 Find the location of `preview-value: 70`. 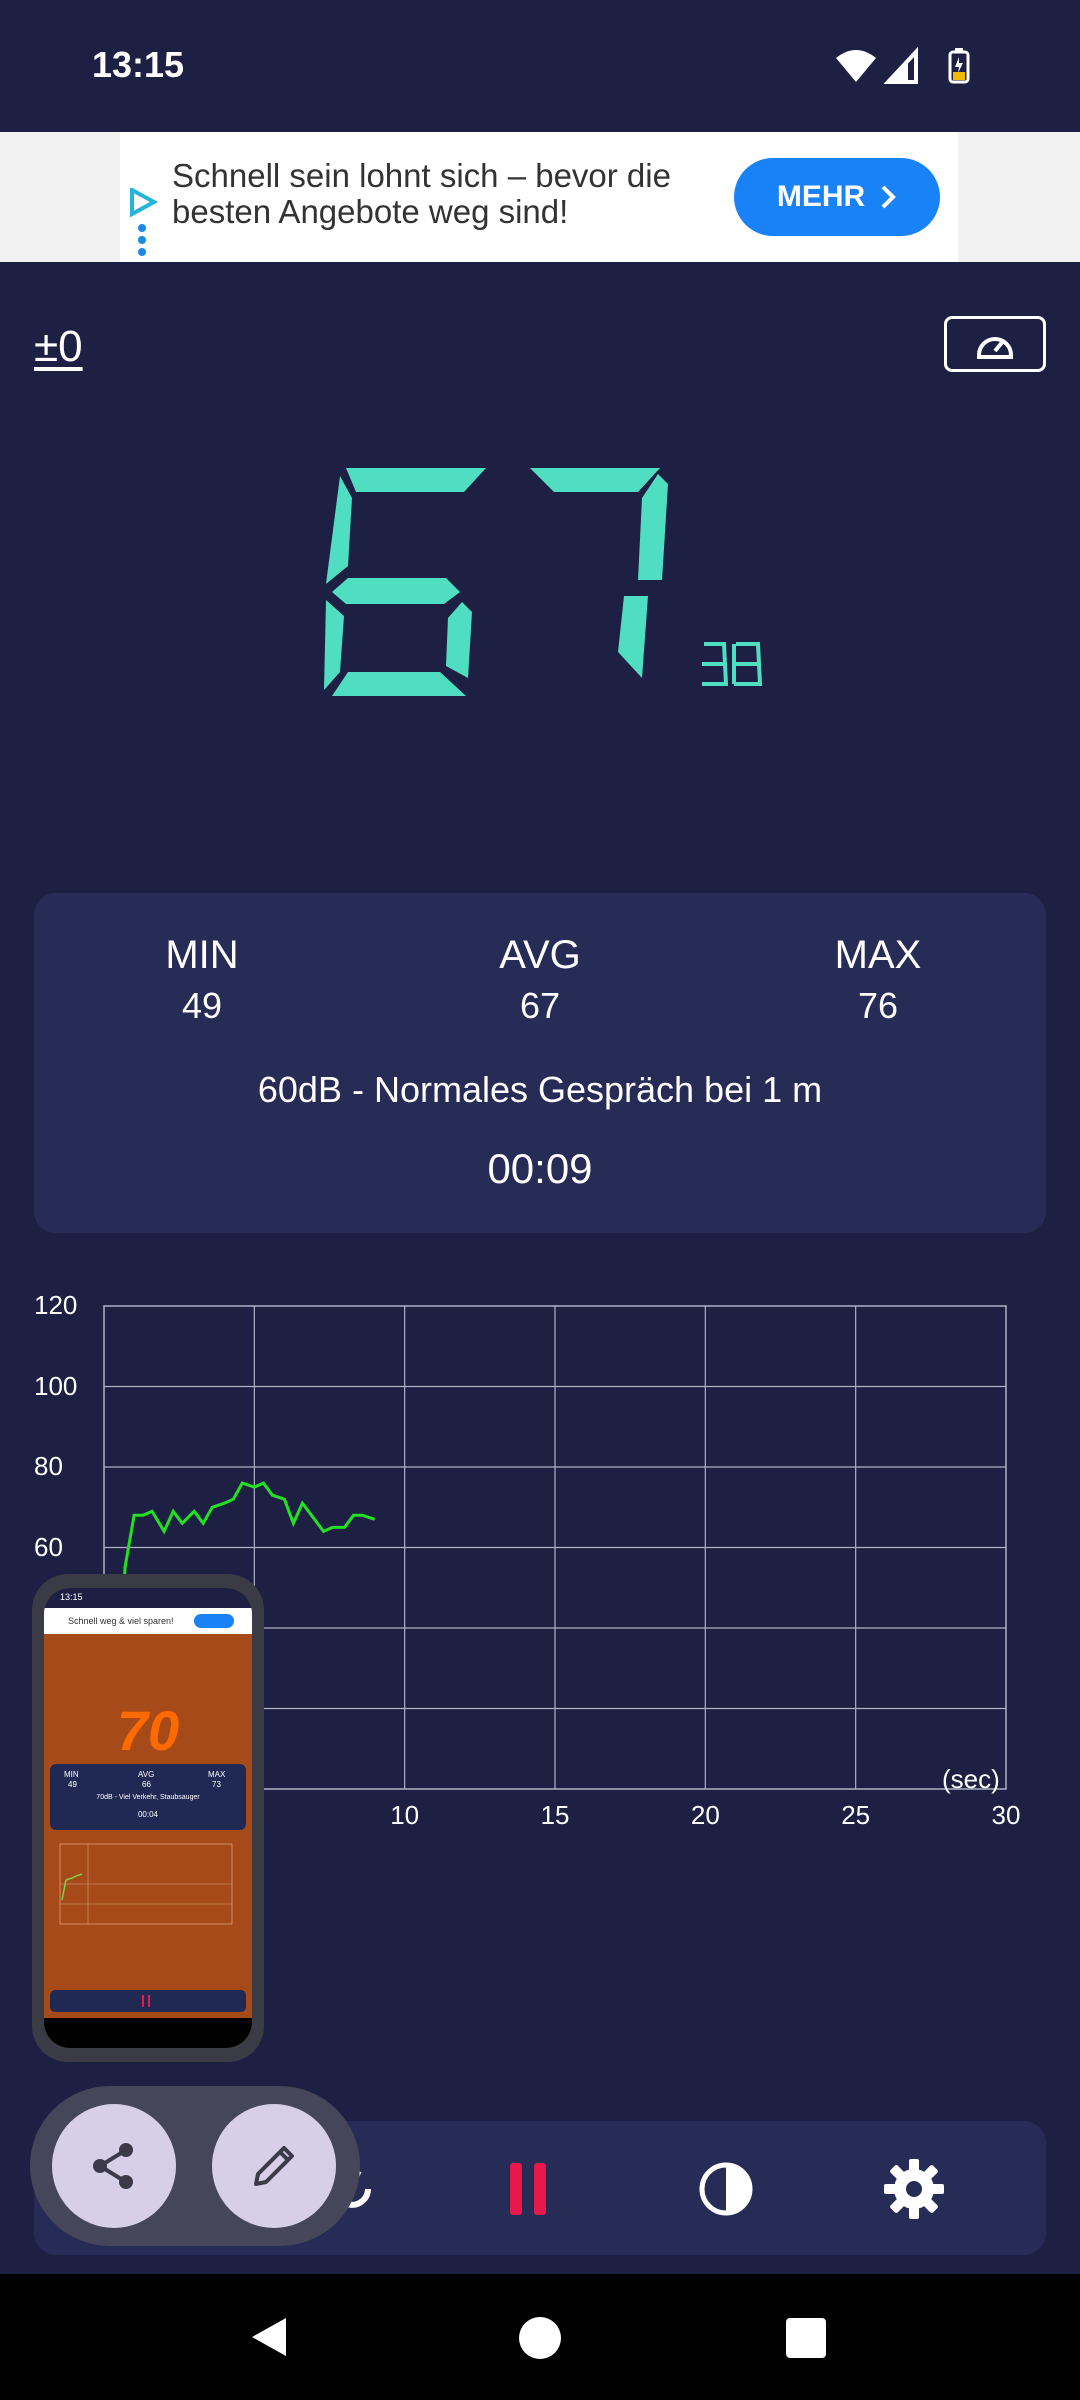

preview-value: 70 is located at coordinates (148, 1730).